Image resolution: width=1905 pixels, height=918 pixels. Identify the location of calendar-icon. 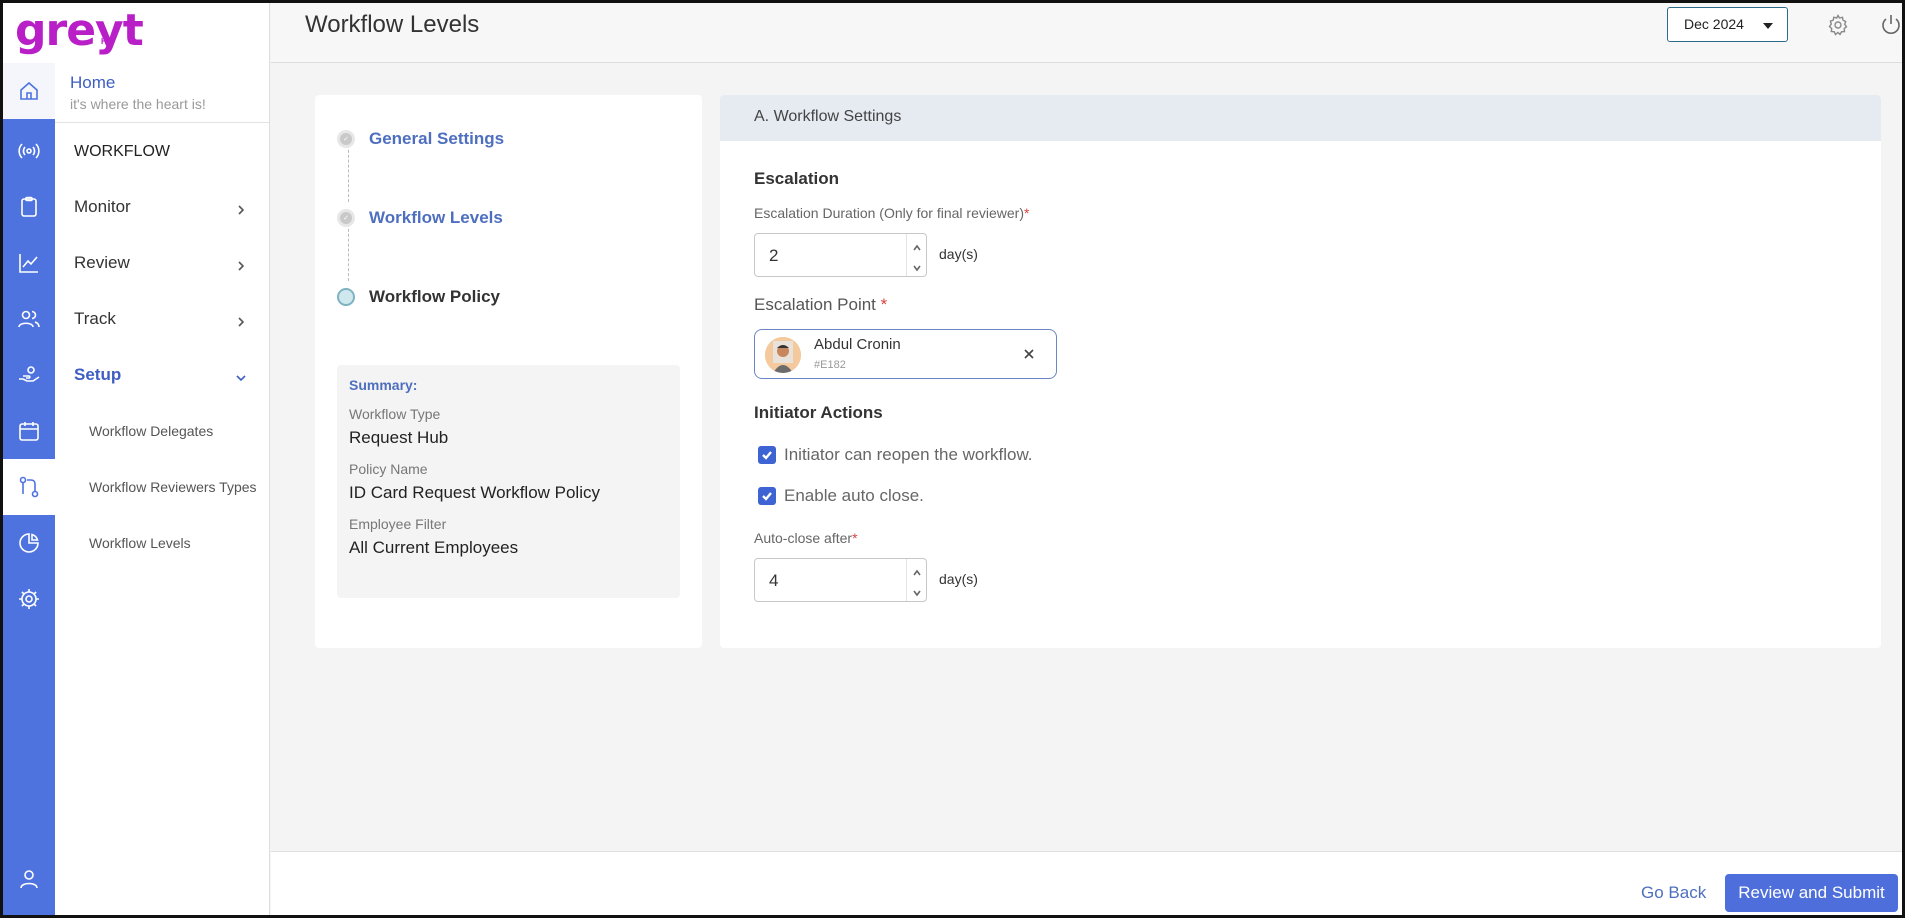
(29, 431).